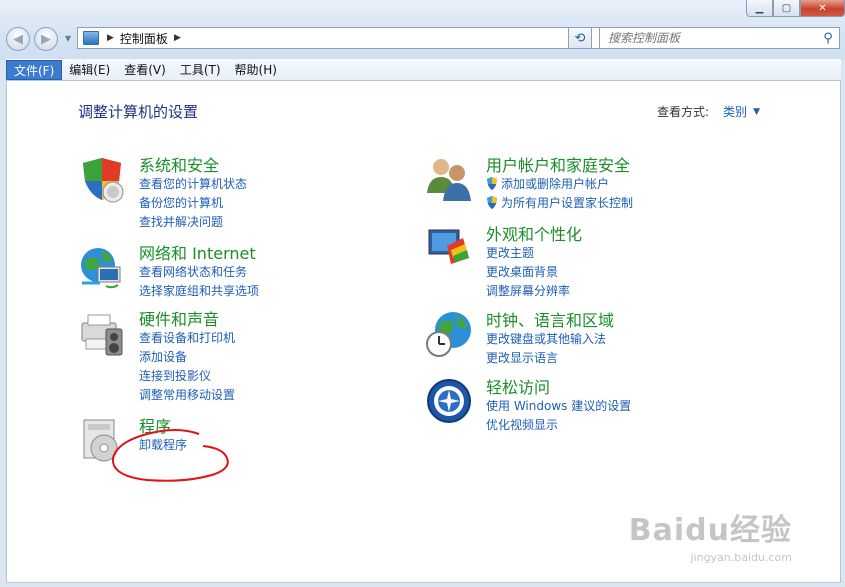 The height and width of the screenshot is (587, 845). I want to click on link-change-theme: 更改主题, so click(528, 252).